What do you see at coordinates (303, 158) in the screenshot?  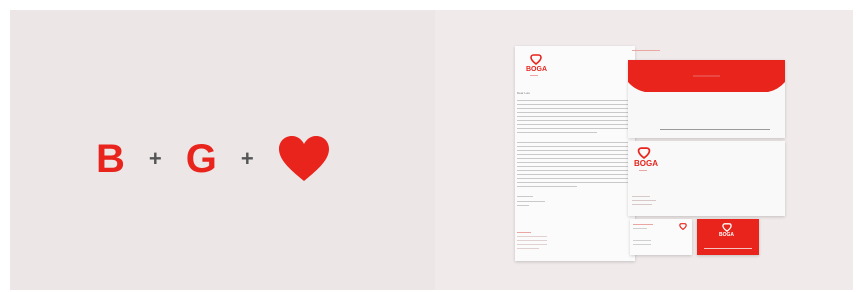 I see `heart-icon` at bounding box center [303, 158].